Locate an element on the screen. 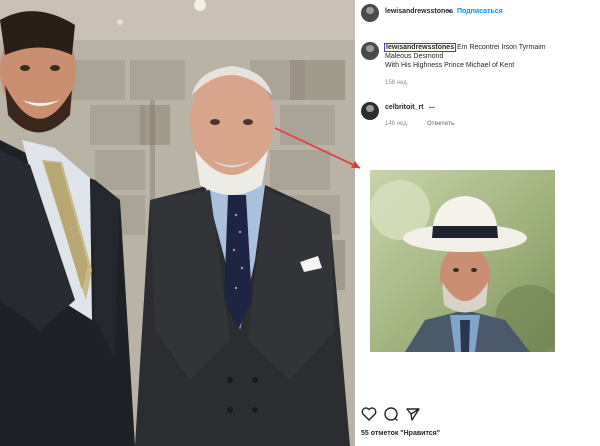 The width and height of the screenshot is (600, 446). comment-timestamp: 148 нед. is located at coordinates (397, 124).